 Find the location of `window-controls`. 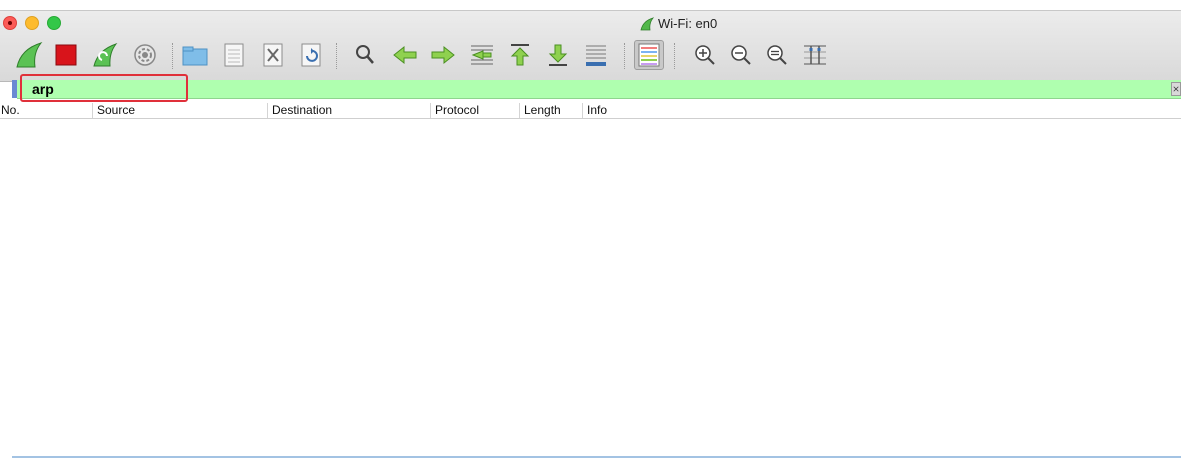

window-controls is located at coordinates (32, 23).